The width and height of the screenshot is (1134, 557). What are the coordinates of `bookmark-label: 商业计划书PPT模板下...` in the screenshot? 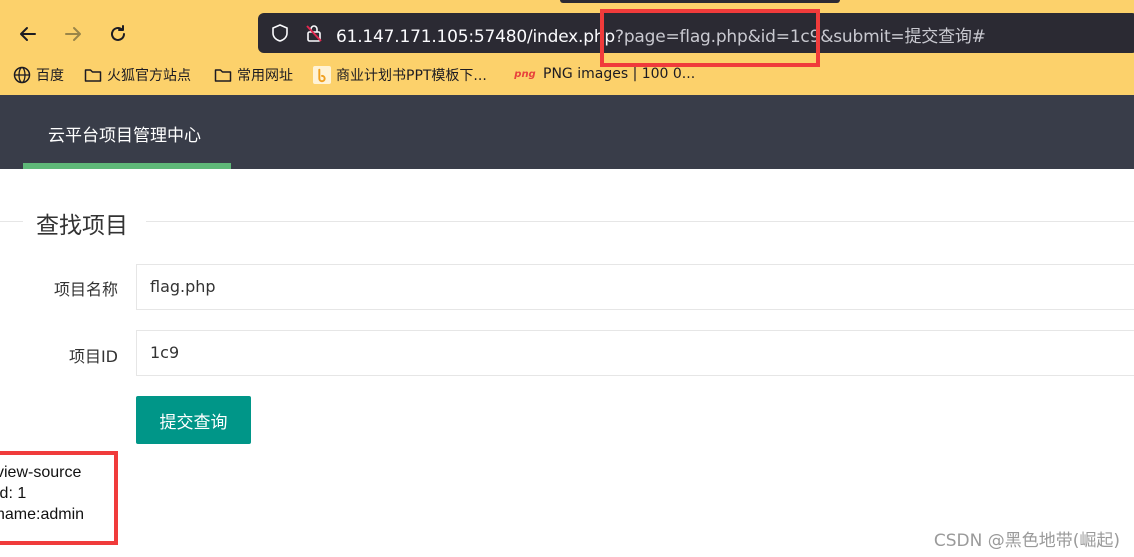 It's located at (411, 76).